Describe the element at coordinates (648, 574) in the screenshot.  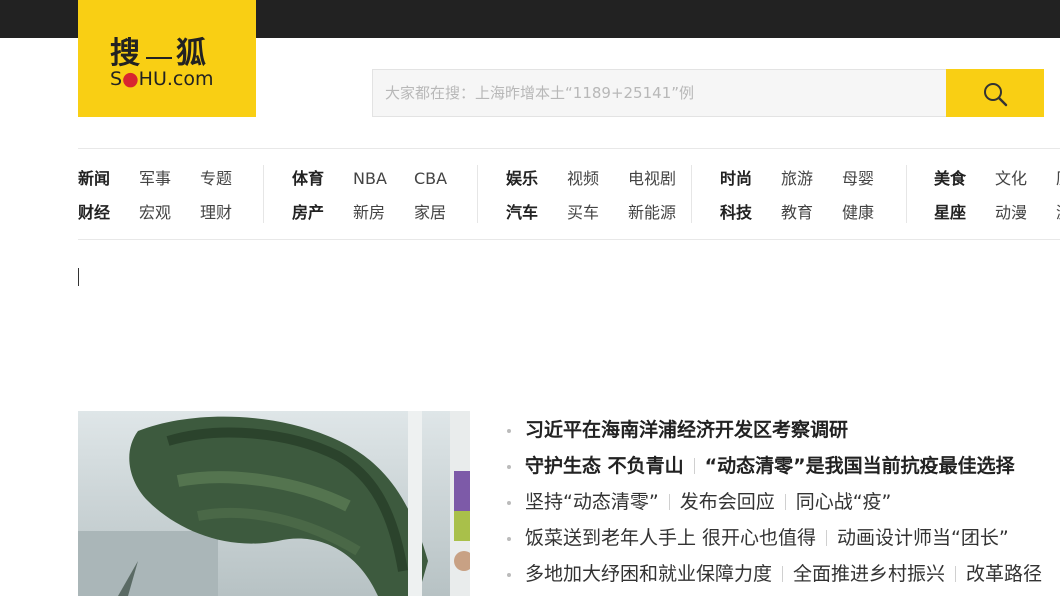
I see `news-link: 多地加大纾困和就业保障力度` at that location.